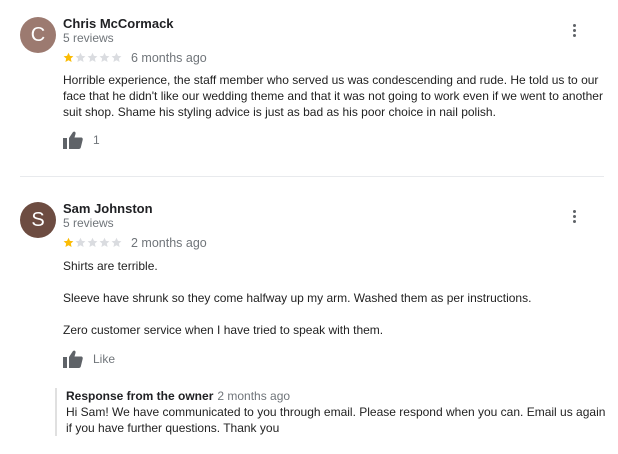  Describe the element at coordinates (108, 208) in the screenshot. I see `reviewer-name: Sam Johnston` at that location.